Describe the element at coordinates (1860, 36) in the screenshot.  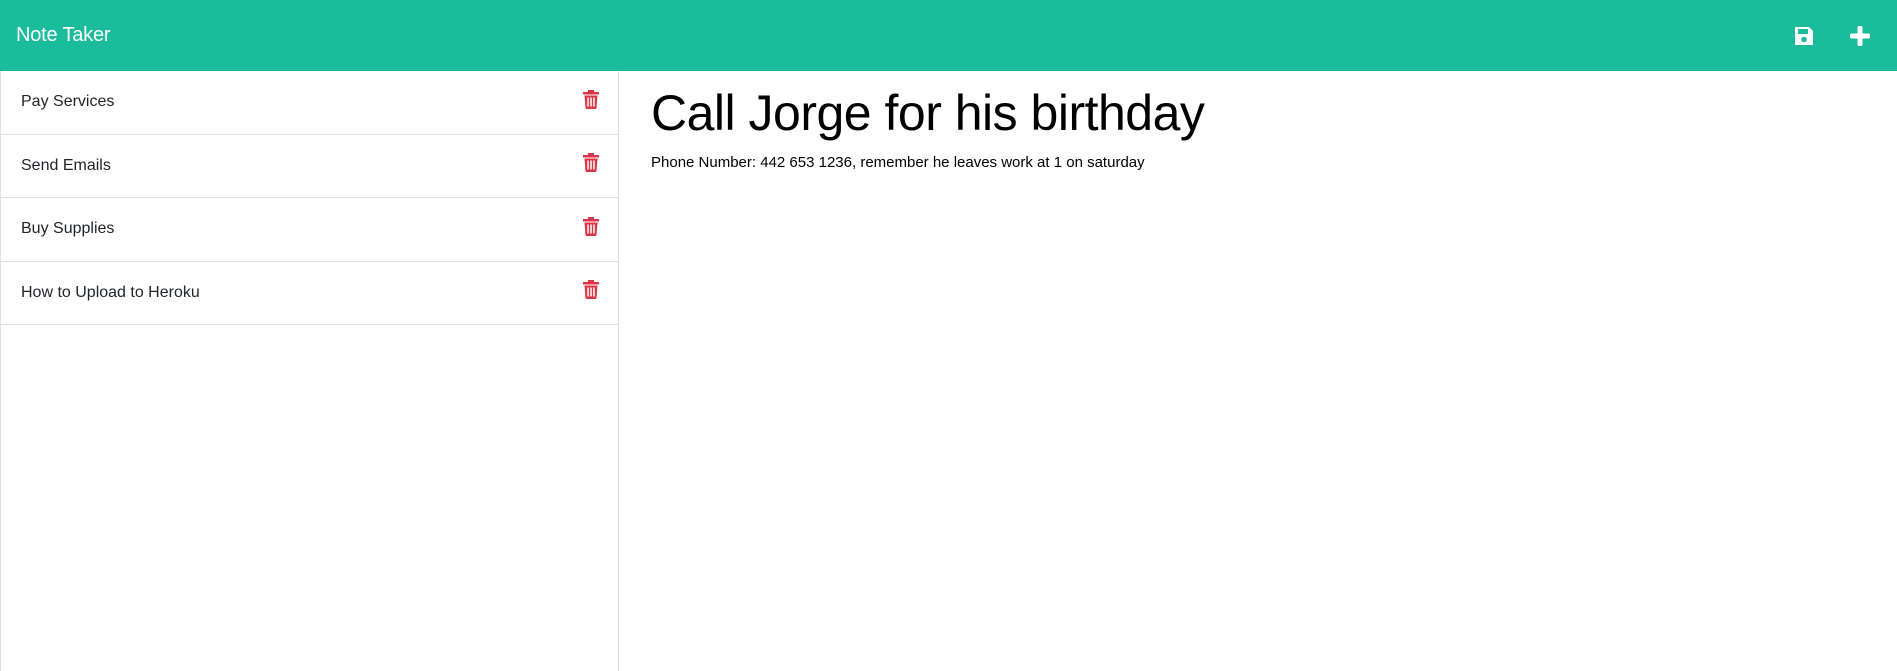
I see `plus-icon` at that location.